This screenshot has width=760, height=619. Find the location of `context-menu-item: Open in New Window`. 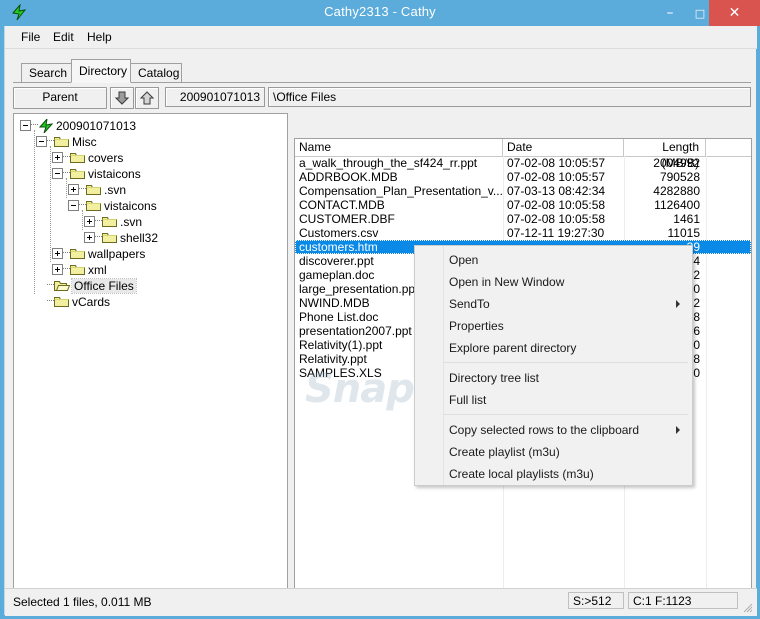

context-menu-item: Open in New Window is located at coordinates (554, 282).